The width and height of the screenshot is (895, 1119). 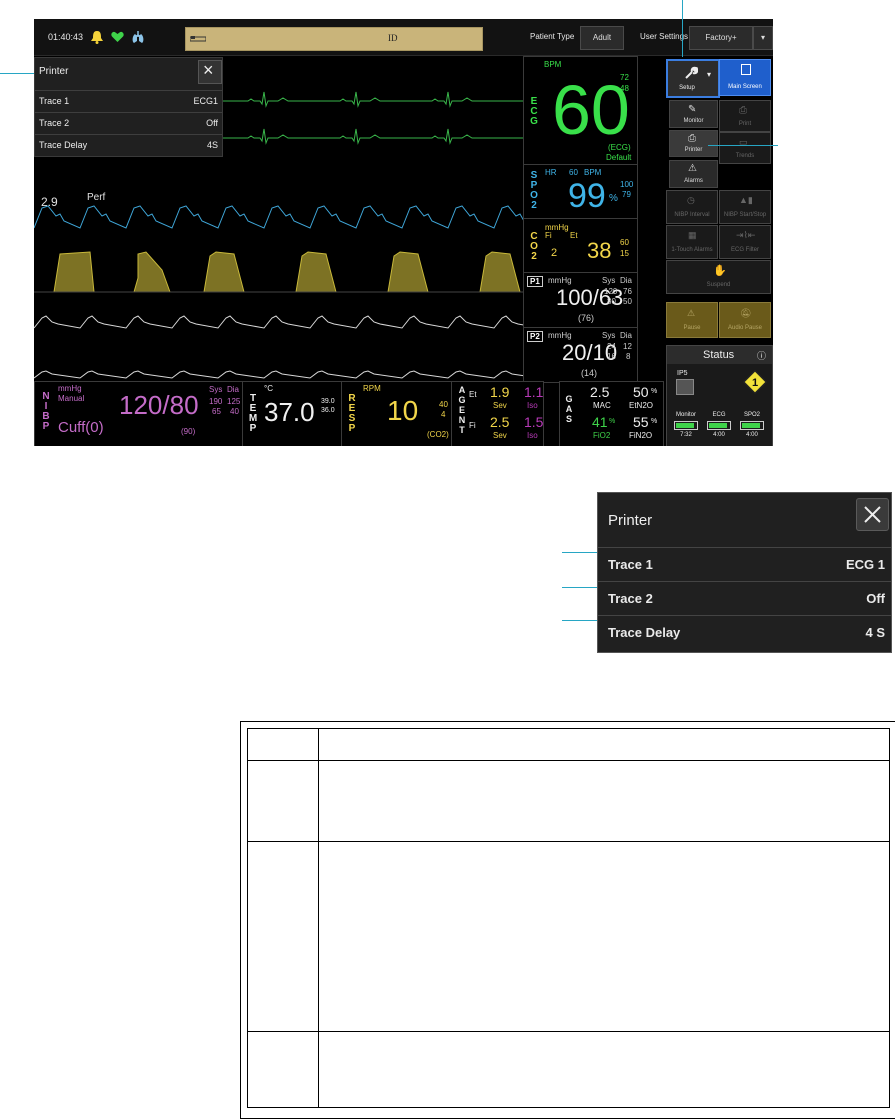 I want to click on gas-fin2o-pct: %, so click(x=654, y=421).